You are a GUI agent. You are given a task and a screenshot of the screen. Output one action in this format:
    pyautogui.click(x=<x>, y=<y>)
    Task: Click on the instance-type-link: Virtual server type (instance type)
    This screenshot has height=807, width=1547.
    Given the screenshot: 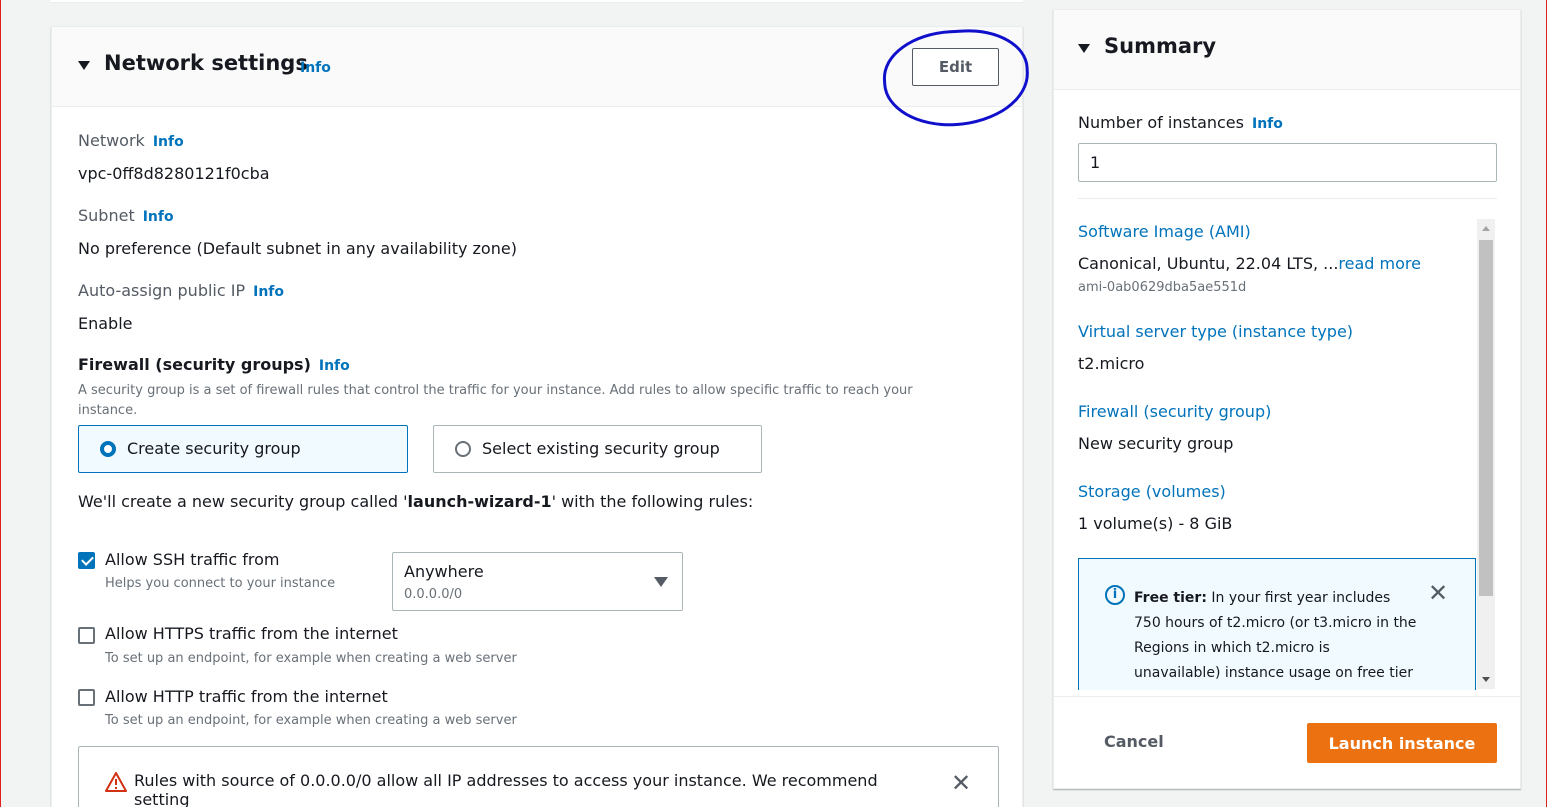 What is the action you would take?
    pyautogui.click(x=1215, y=331)
    